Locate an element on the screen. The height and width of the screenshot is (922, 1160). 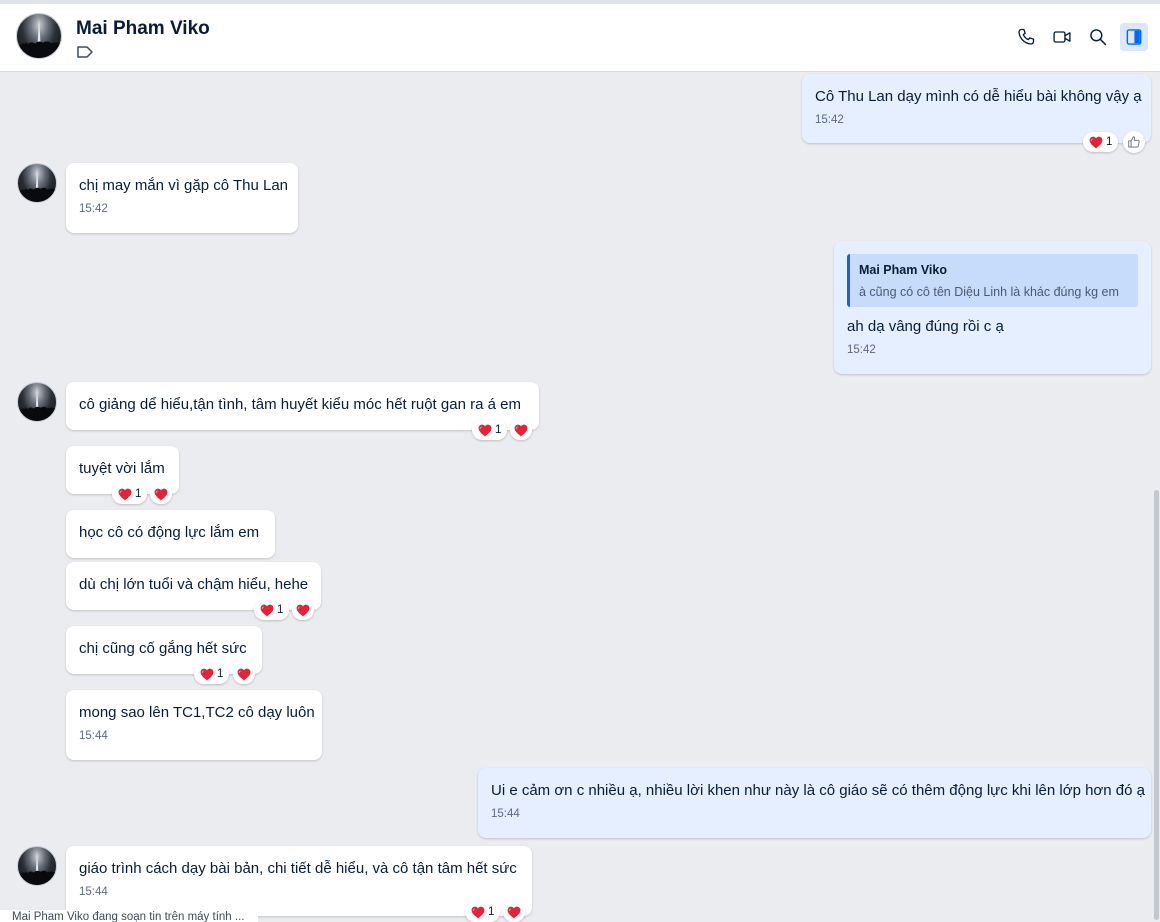
scrollbar is located at coordinates (1156, 705).